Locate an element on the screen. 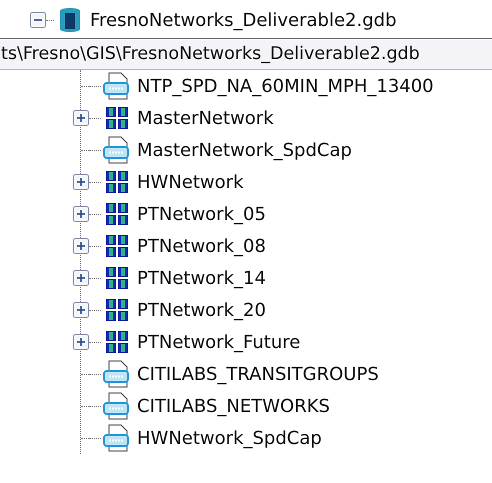 This screenshot has width=492, height=483. tree-item: MasterNetwork_SpdCap is located at coordinates (244, 150).